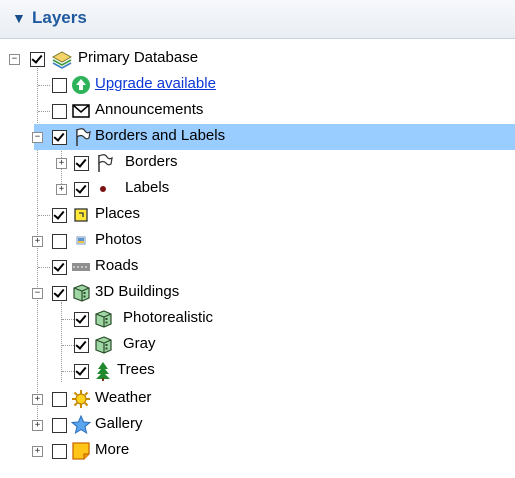 This screenshot has height=478, width=515. Describe the element at coordinates (257, 111) in the screenshot. I see `layer-row-announcements: Announcements` at that location.